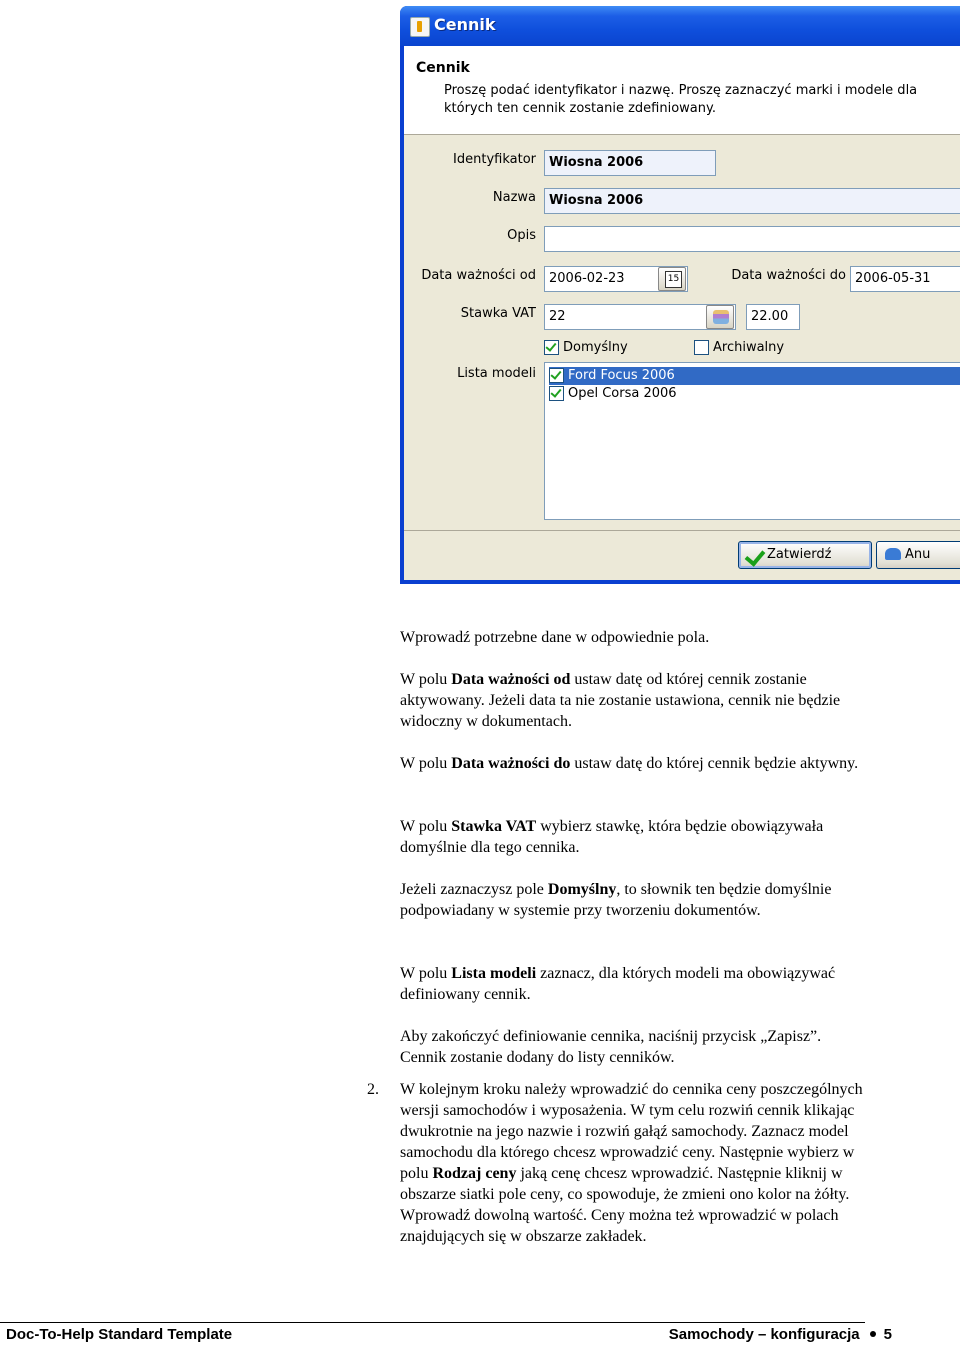 The image size is (960, 1346). I want to click on undo-icon, so click(893, 554).